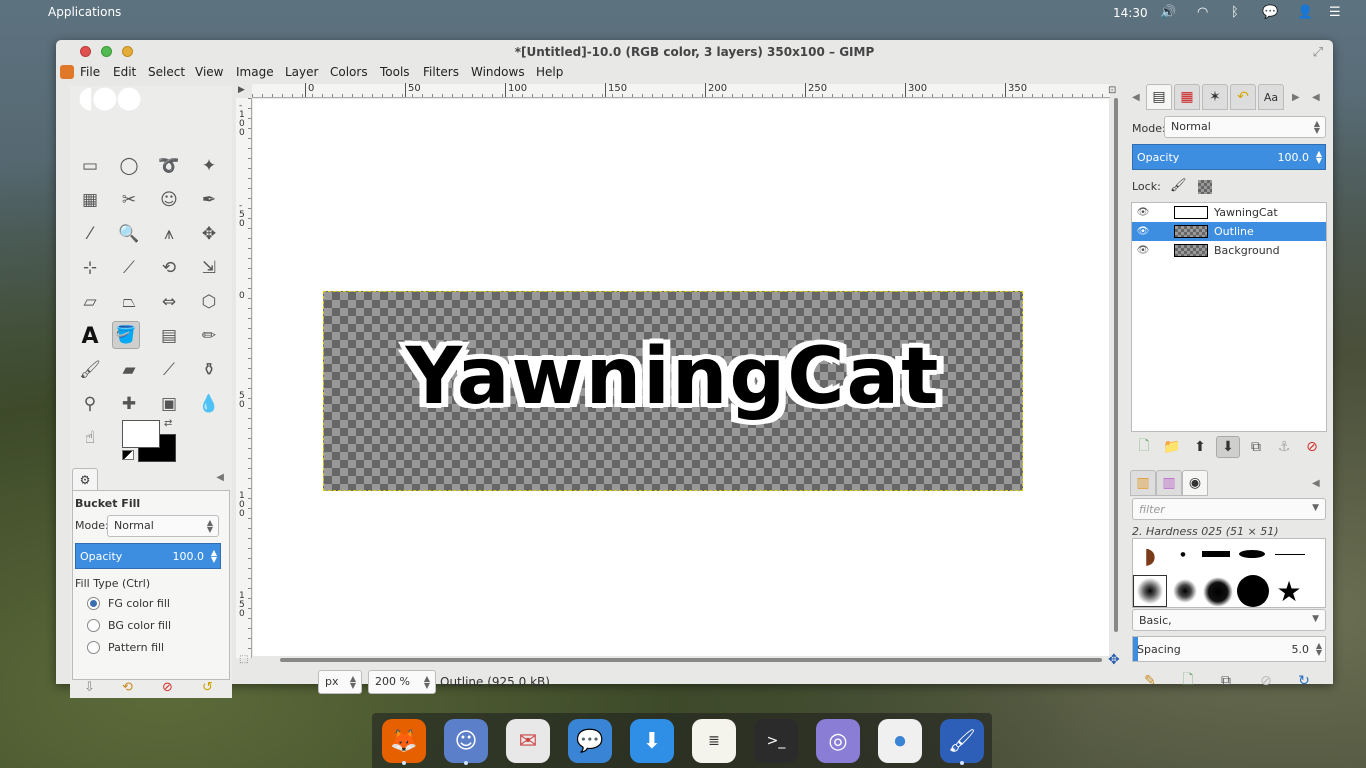 This screenshot has width=1366, height=768. What do you see at coordinates (90, 234) in the screenshot?
I see `color-picker-icon: ⁄` at bounding box center [90, 234].